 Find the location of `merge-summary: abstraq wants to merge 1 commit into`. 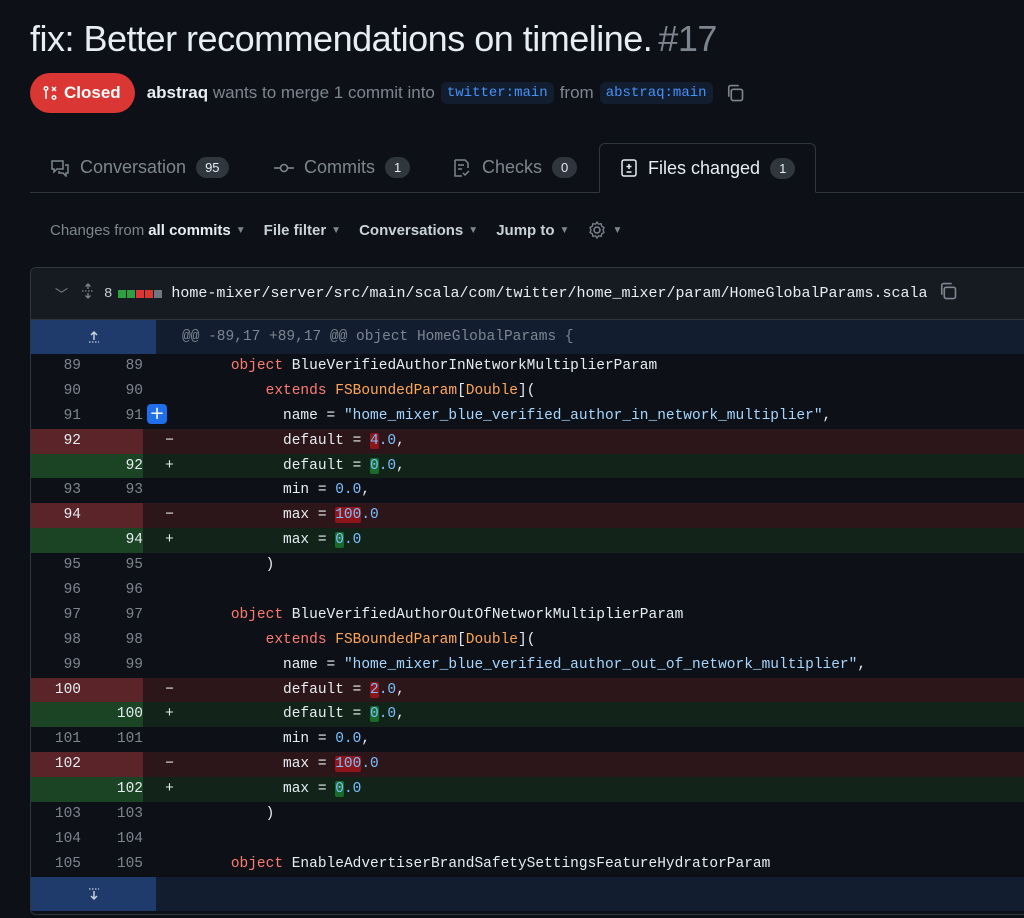

merge-summary: abstraq wants to merge 1 commit into is located at coordinates (291, 93).